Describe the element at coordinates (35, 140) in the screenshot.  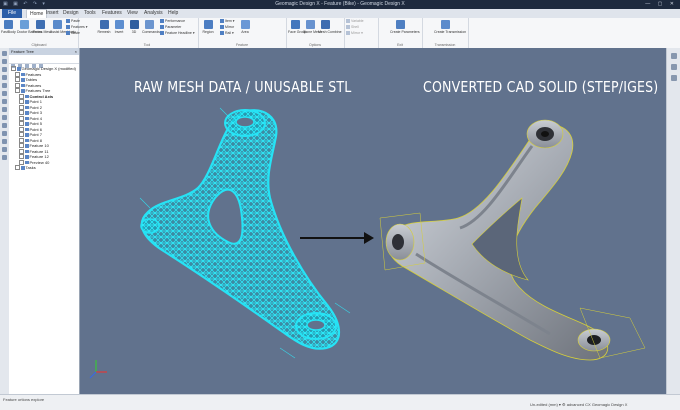
I see `tree-item-label: Point 8` at that location.